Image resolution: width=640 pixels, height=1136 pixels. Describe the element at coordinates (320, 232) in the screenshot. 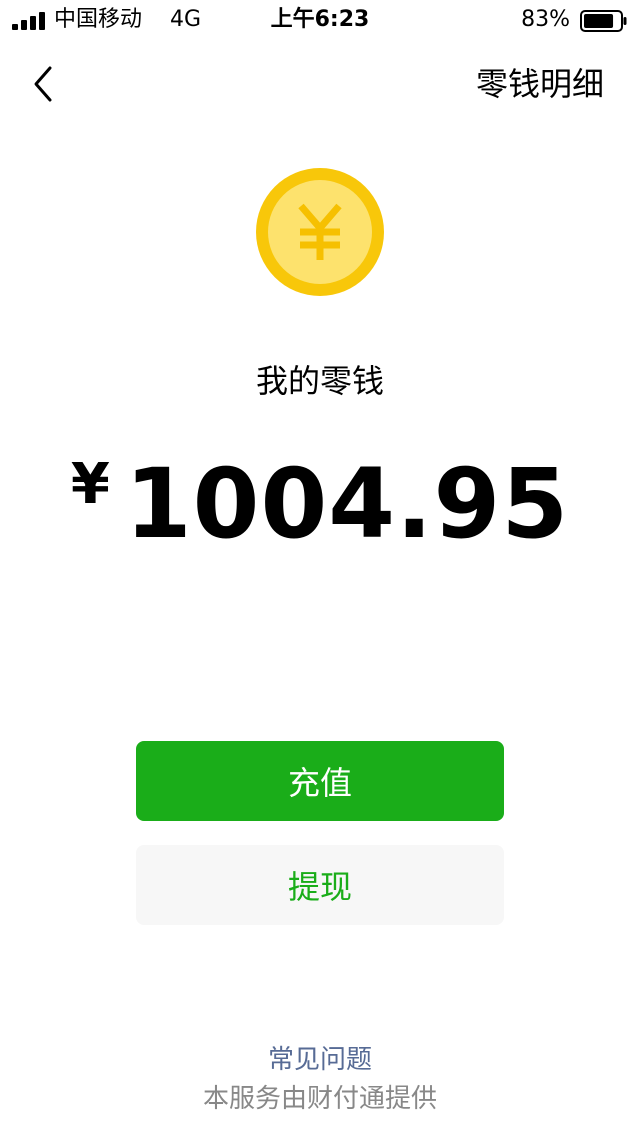

I see `yuan-coin-icon` at that location.